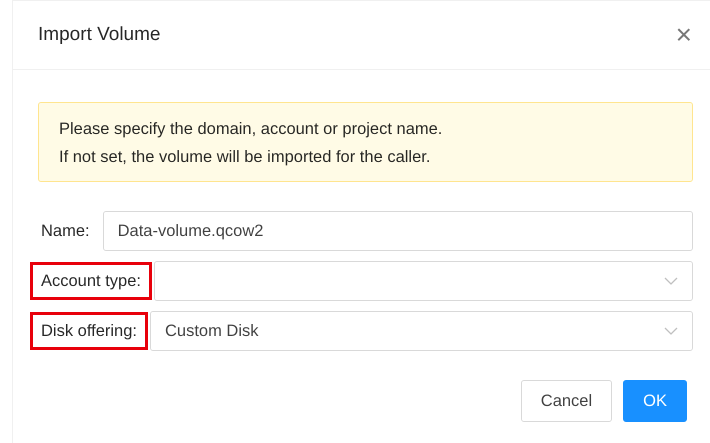  What do you see at coordinates (91, 281) in the screenshot?
I see `field-label: Account type:` at bounding box center [91, 281].